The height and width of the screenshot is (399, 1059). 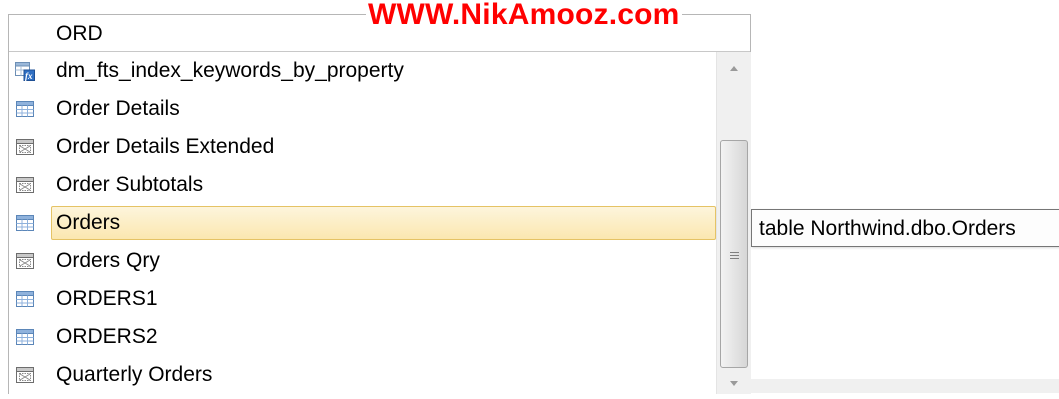 What do you see at coordinates (118, 108) in the screenshot?
I see `list-item-label: Order Details` at bounding box center [118, 108].